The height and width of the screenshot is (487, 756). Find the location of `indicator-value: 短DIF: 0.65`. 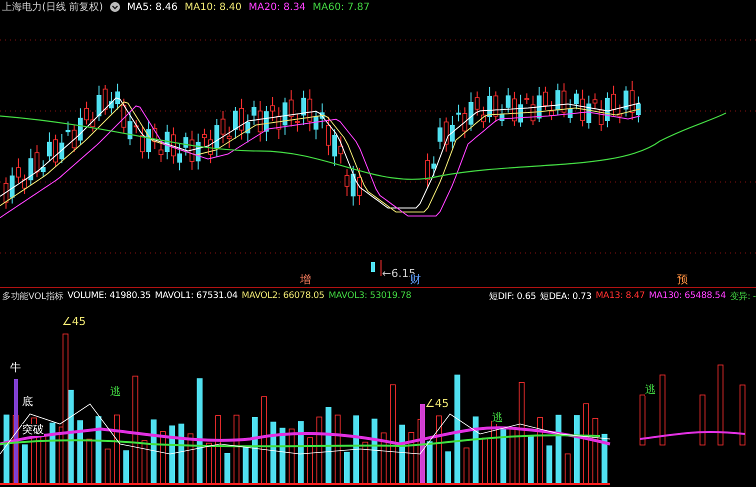

indicator-value: 短DIF: 0.65 is located at coordinates (512, 296).